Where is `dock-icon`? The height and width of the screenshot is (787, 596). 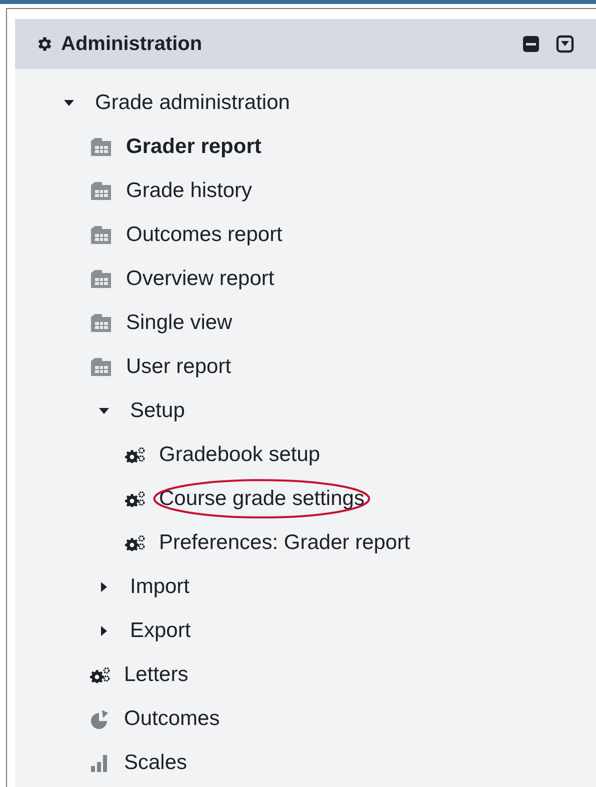
dock-icon is located at coordinates (565, 44).